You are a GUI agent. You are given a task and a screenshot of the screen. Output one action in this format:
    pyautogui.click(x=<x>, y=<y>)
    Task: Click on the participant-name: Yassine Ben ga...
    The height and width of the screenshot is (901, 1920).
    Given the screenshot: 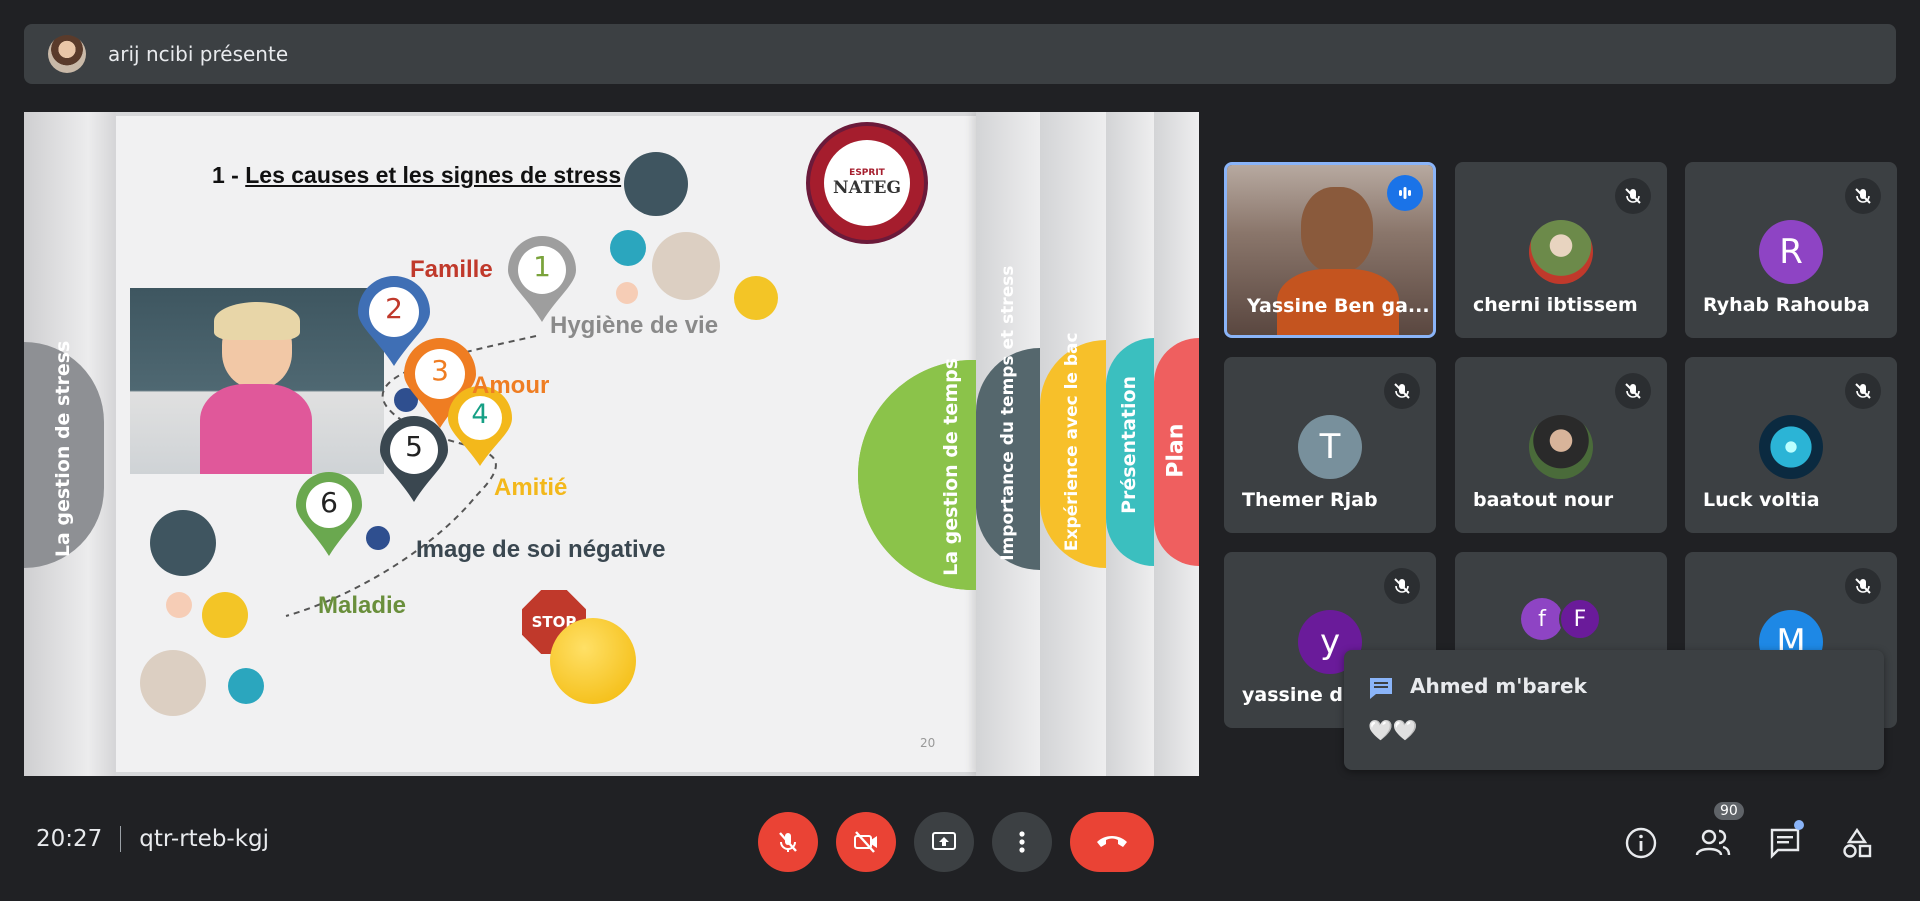 What is the action you would take?
    pyautogui.click(x=1338, y=306)
    